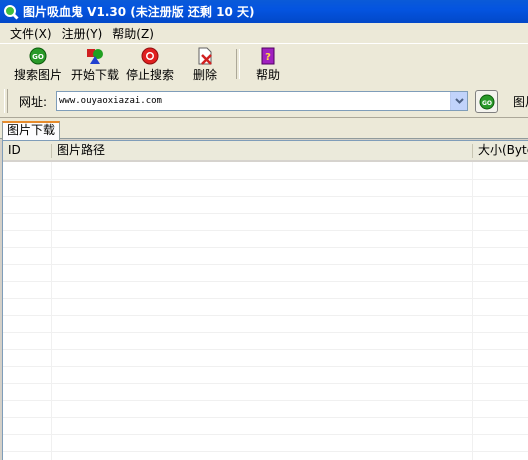 This screenshot has width=528, height=460. What do you see at coordinates (82, 33) in the screenshot?
I see `menu-register: 注册(Y)` at bounding box center [82, 33].